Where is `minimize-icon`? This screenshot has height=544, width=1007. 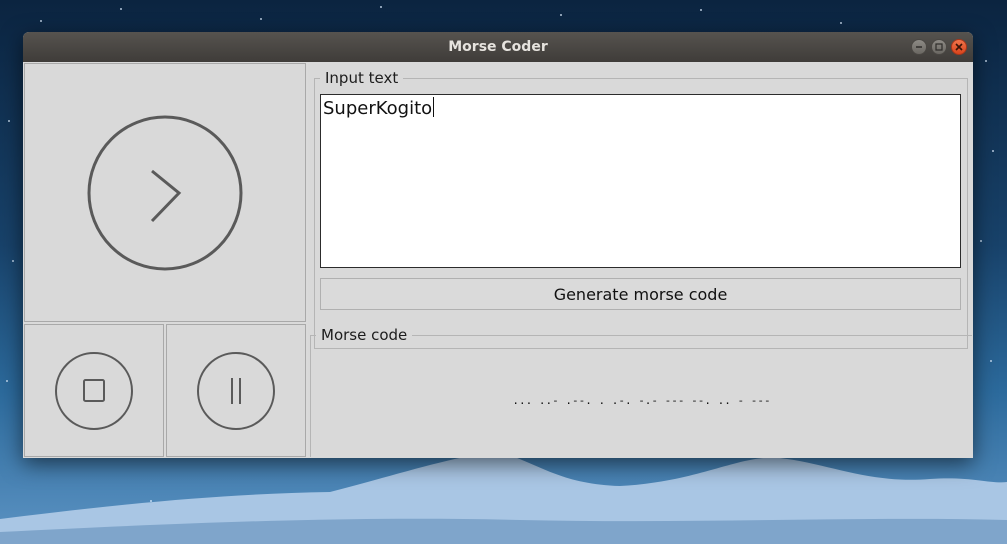
minimize-icon is located at coordinates (919, 47).